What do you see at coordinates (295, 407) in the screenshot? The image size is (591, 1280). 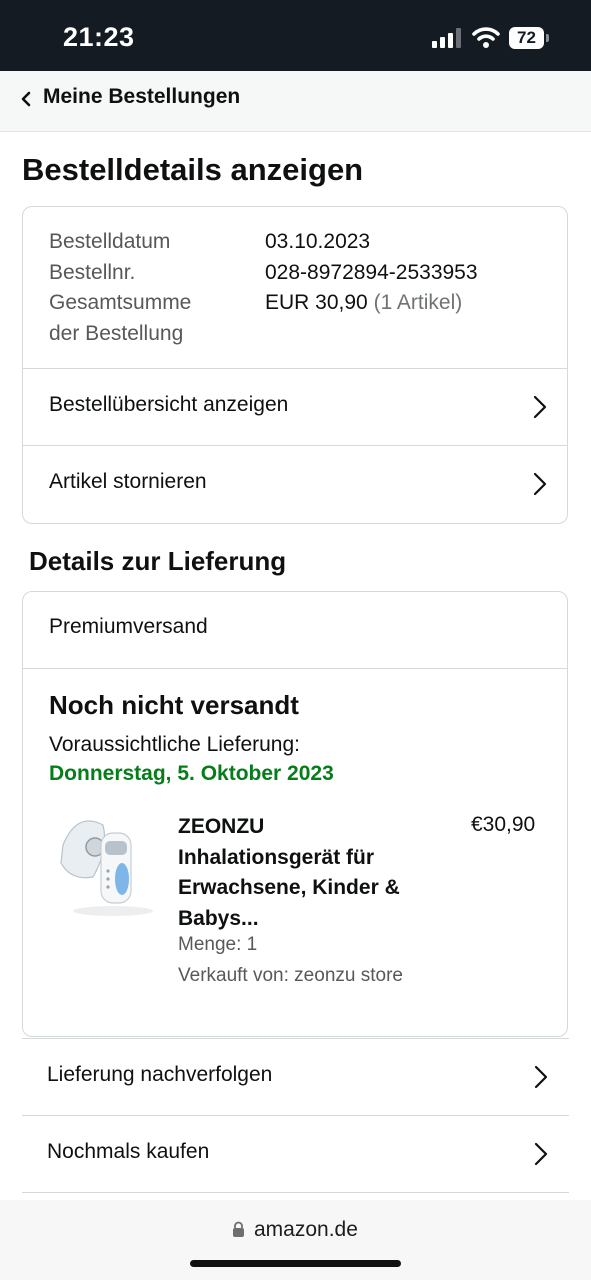 I see `view-order-summary-link: Bestellübersicht anzeigen` at bounding box center [295, 407].